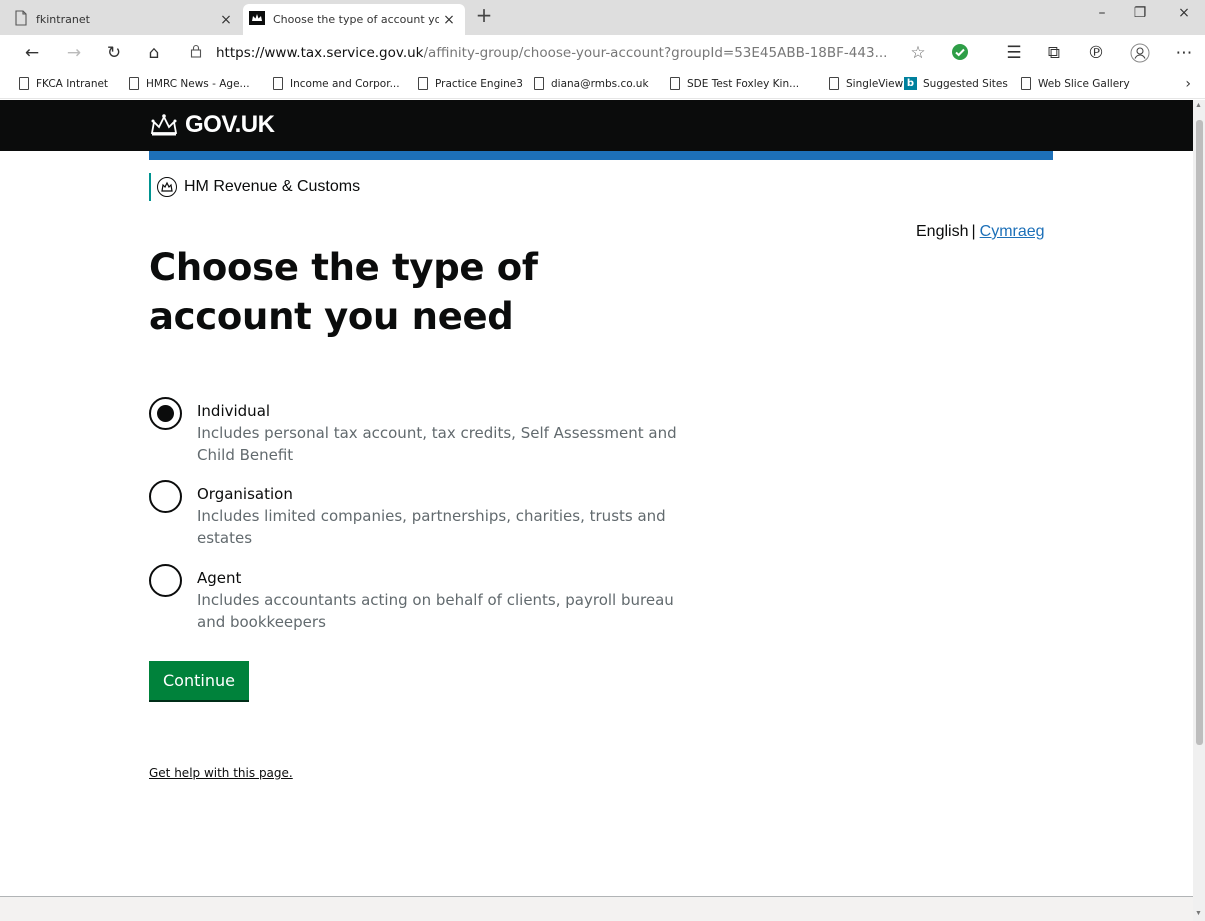  I want to click on get-help-link: Get help with this page., so click(221, 773).